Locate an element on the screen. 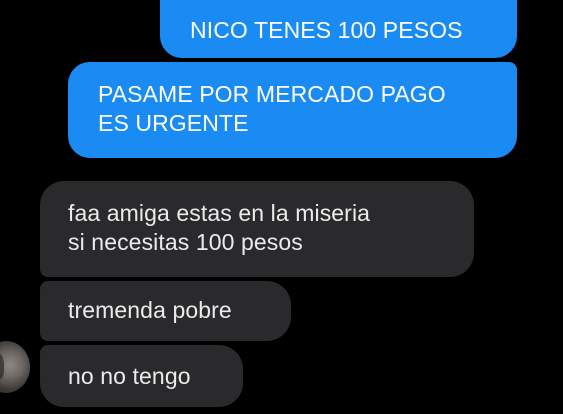 This screenshot has height=414, width=563. message-text: PASAME POR MERCADO PAGO is located at coordinates (272, 94).